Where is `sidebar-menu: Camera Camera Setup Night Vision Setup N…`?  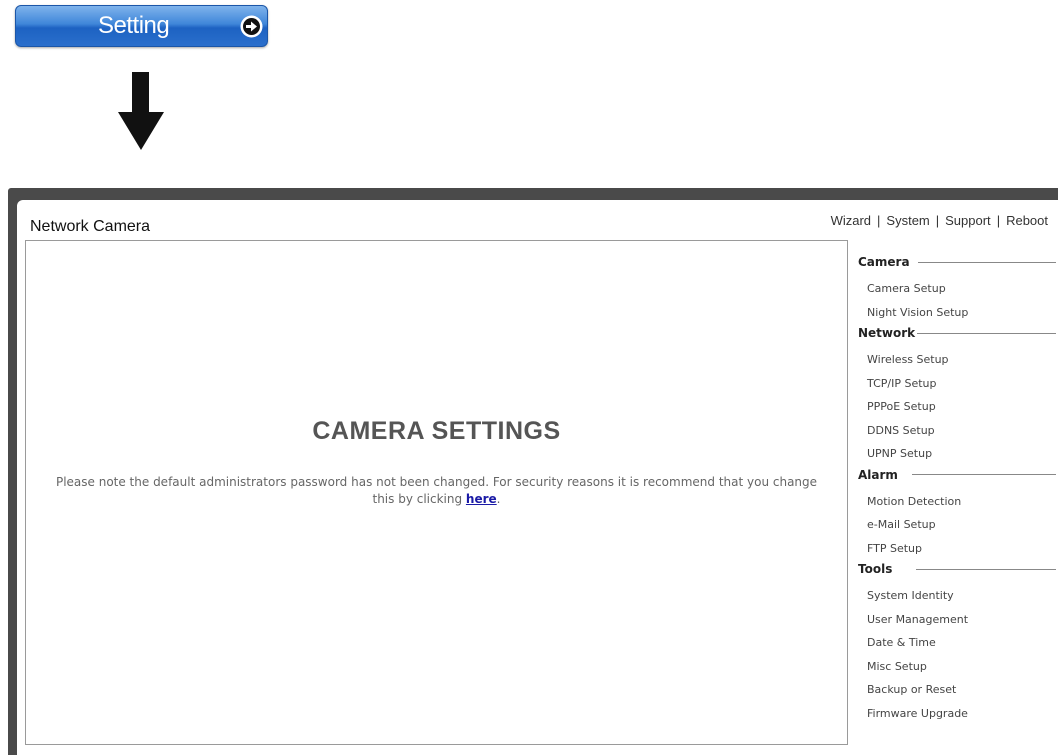
sidebar-menu: Camera Camera Setup Night Vision Setup N… is located at coordinates (957, 489).